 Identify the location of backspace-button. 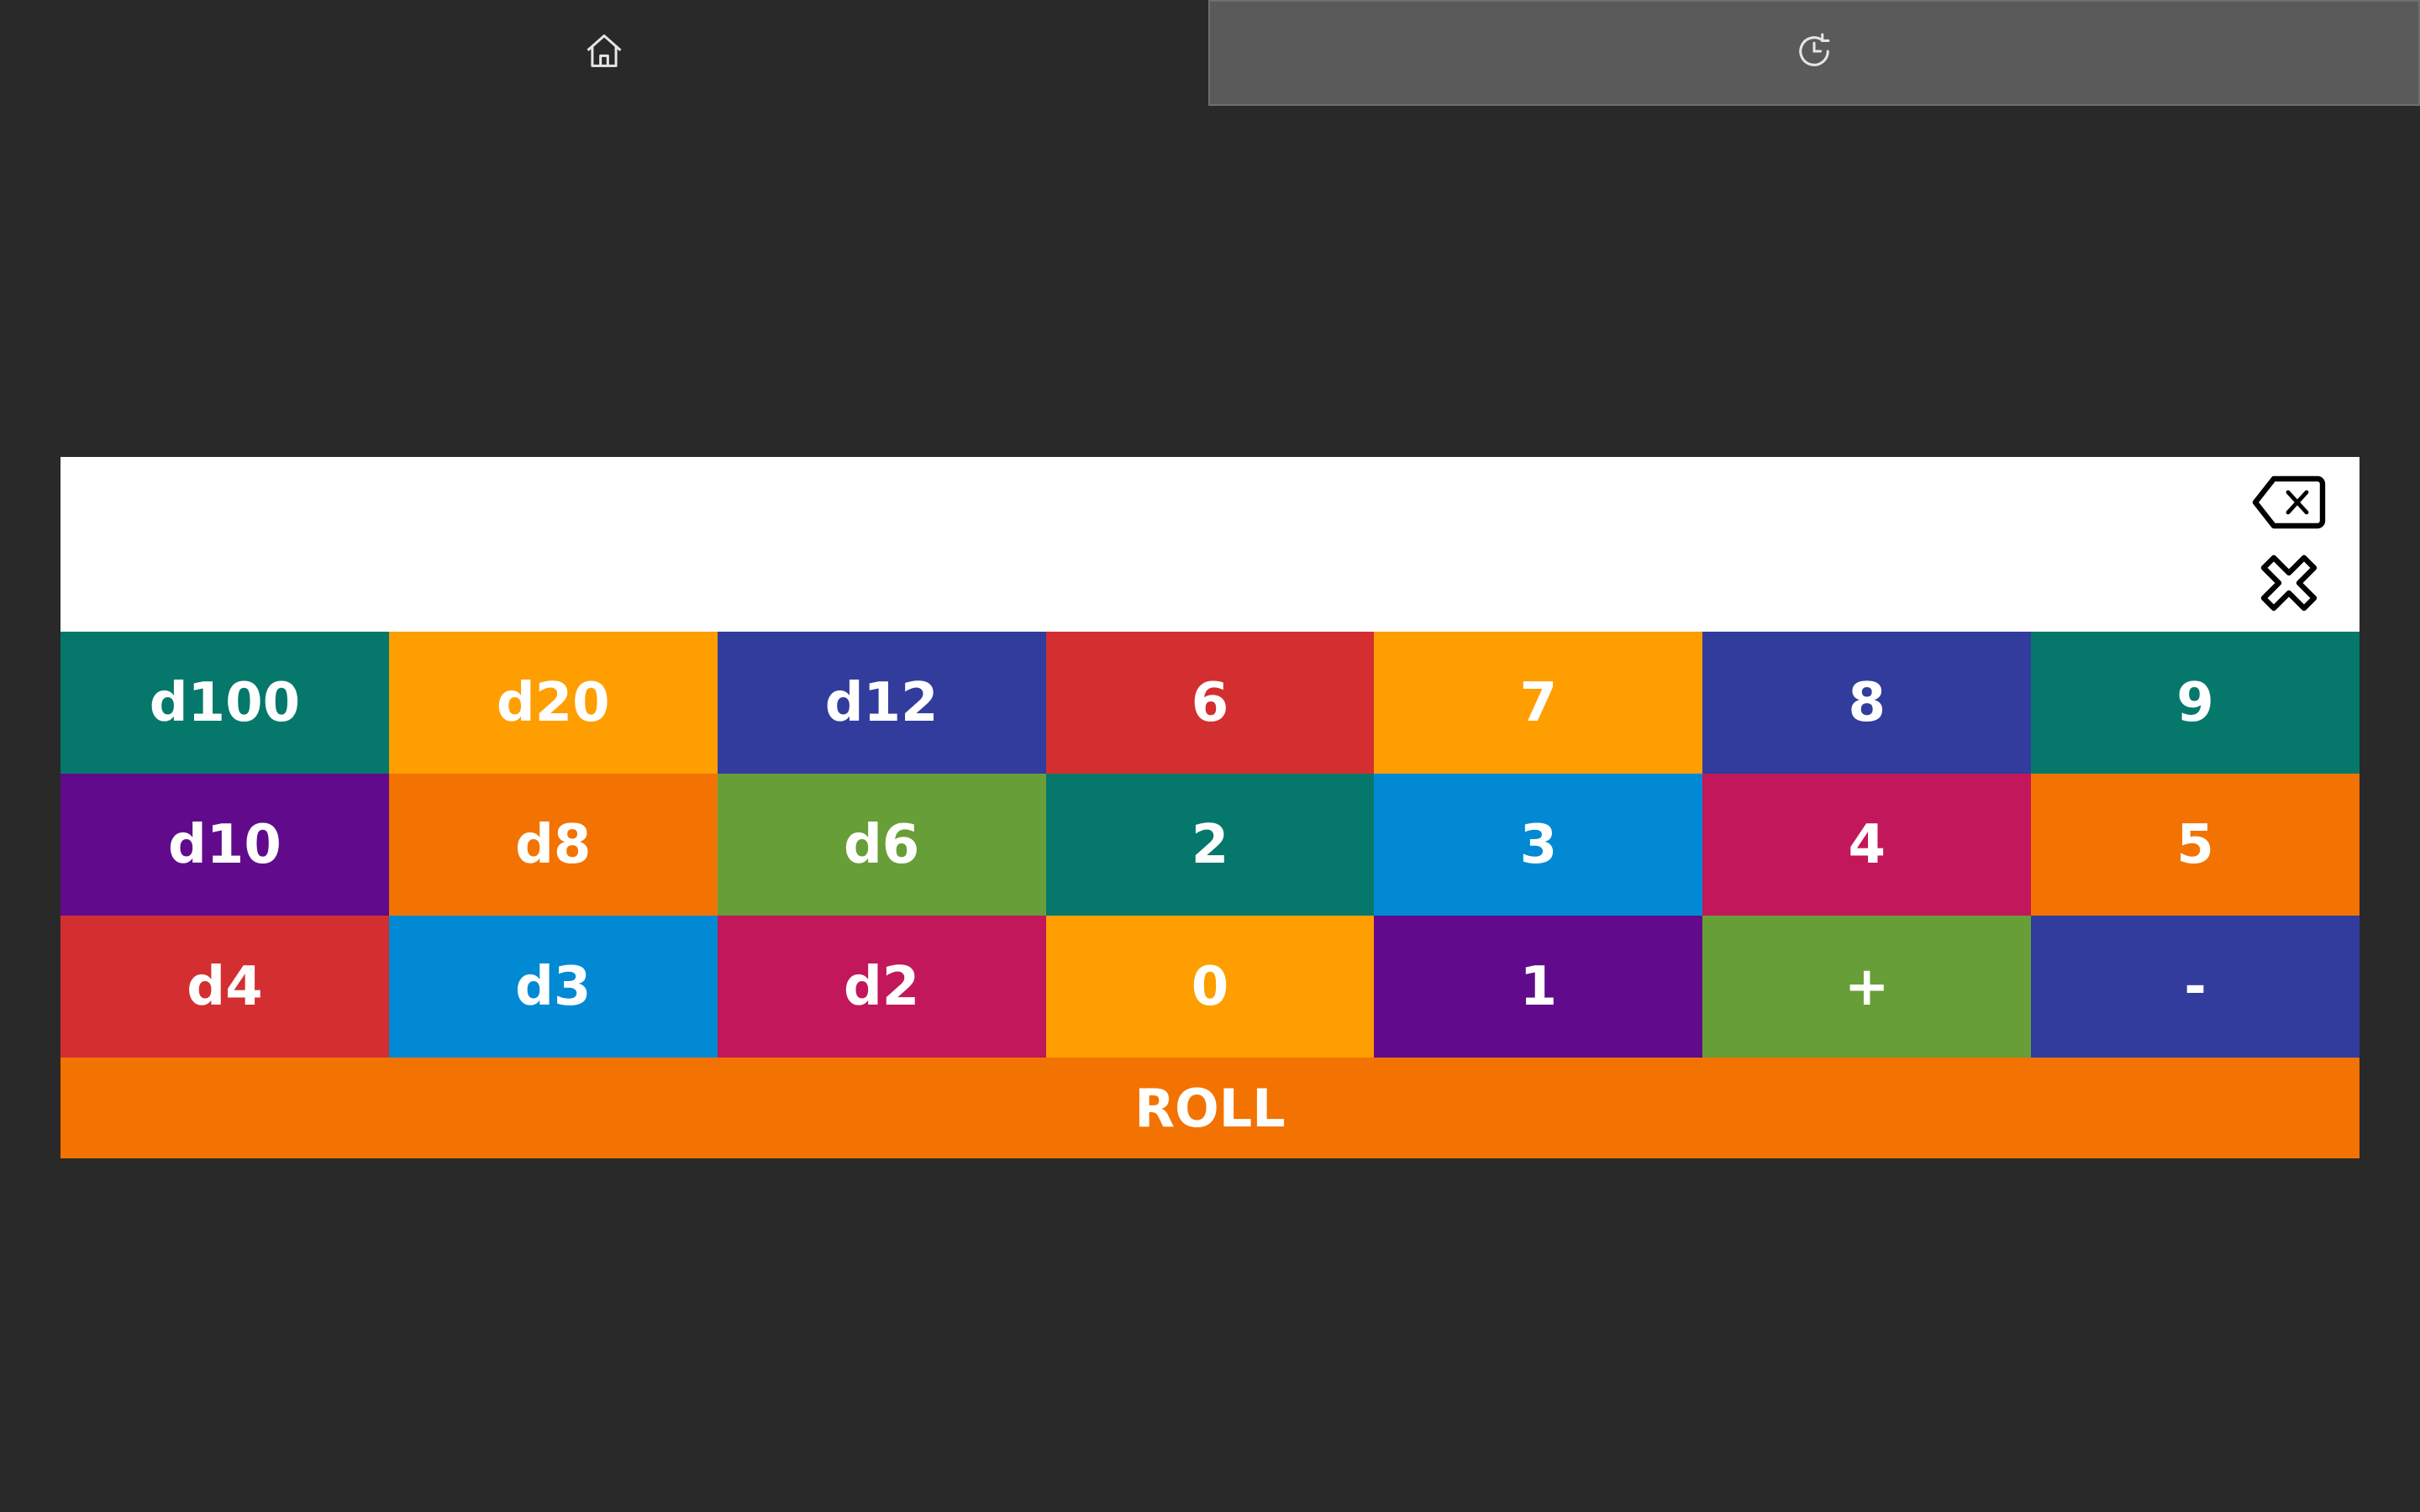
(2289, 504).